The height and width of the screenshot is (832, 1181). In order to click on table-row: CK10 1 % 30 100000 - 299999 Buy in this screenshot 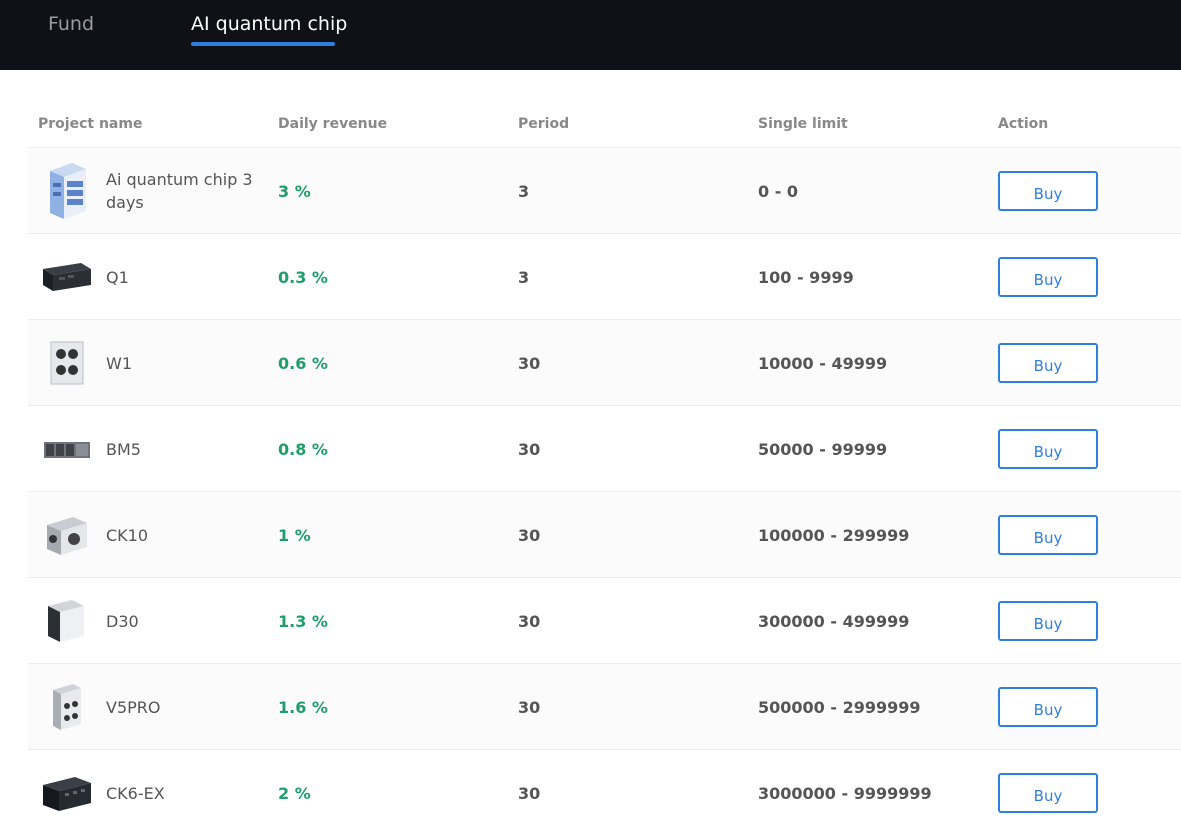, I will do `click(604, 535)`.